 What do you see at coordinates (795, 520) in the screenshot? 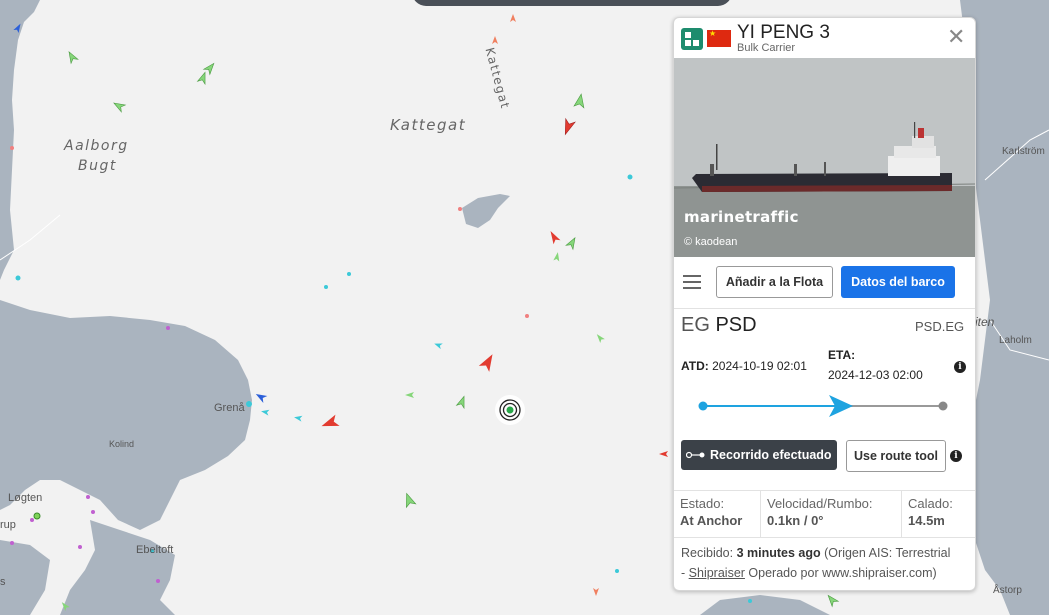
I see `speed-value: 0.1kn / 0°` at bounding box center [795, 520].